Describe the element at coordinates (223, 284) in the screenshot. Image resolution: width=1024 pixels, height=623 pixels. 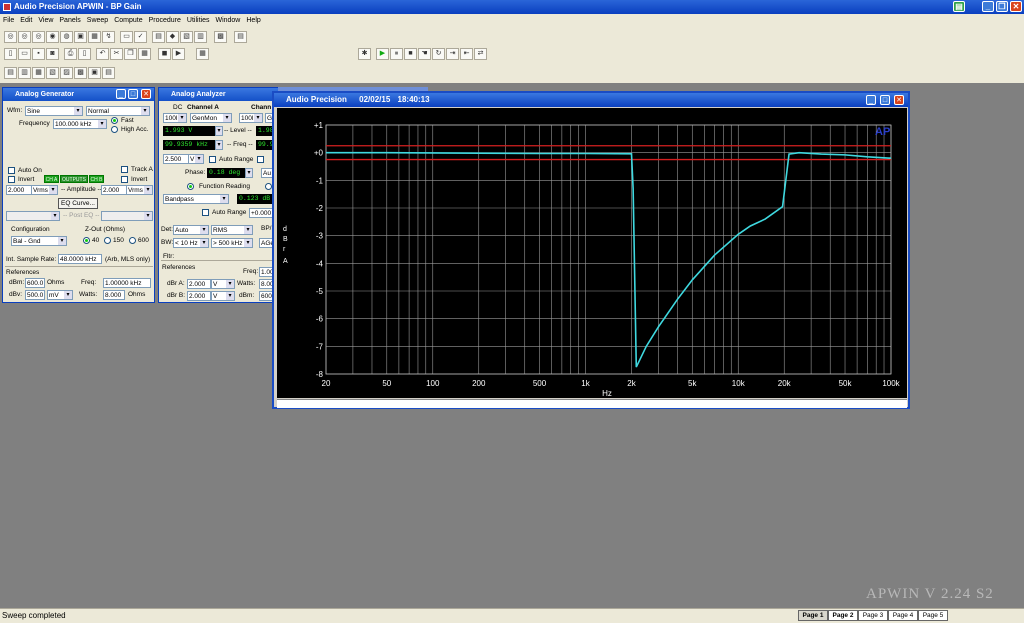
I see `dbra-unit: V` at that location.